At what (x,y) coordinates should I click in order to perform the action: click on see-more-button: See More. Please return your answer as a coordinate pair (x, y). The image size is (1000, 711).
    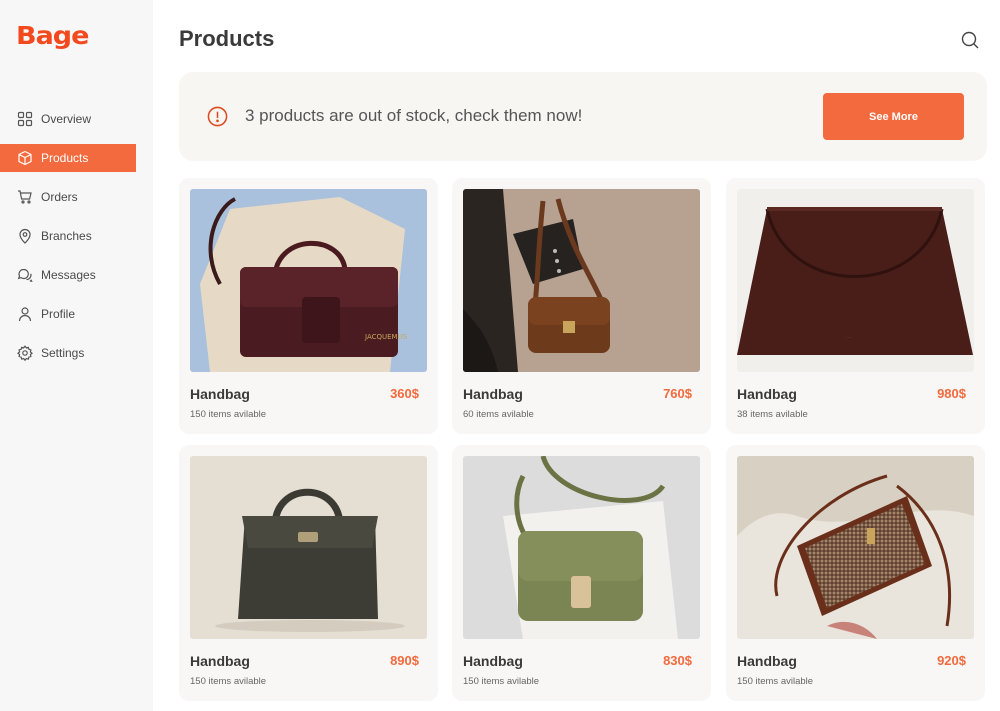
    Looking at the image, I should click on (893, 116).